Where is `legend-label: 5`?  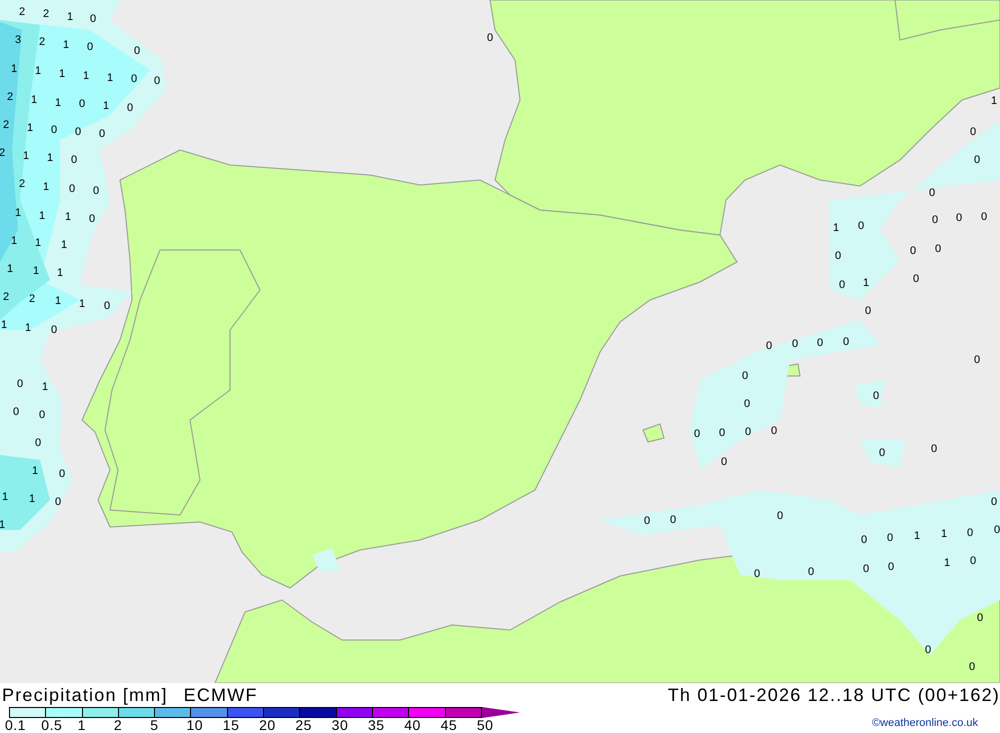 legend-label: 5 is located at coordinates (154, 725).